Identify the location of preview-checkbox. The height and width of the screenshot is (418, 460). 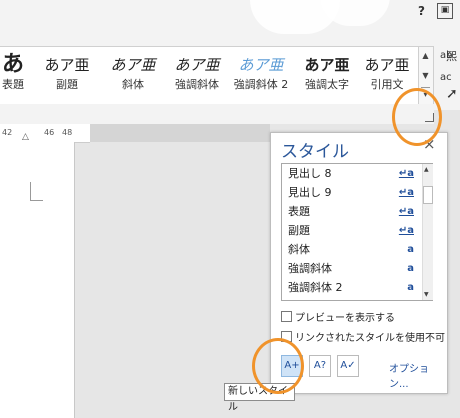
(286, 316).